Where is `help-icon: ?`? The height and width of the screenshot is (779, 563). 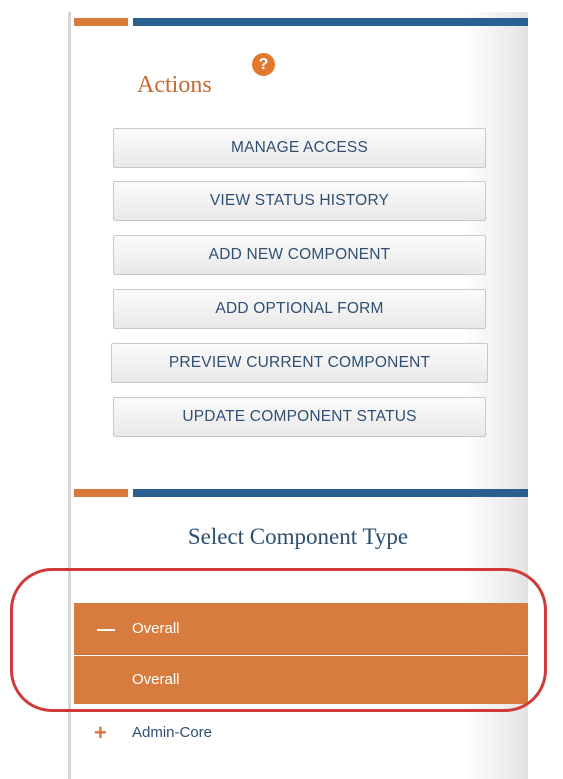
help-icon: ? is located at coordinates (263, 64).